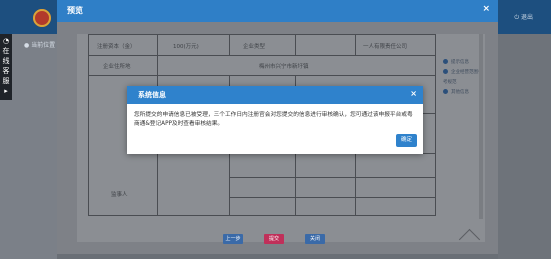  I want to click on breadcrumb: ● 当前位置, so click(40, 45).